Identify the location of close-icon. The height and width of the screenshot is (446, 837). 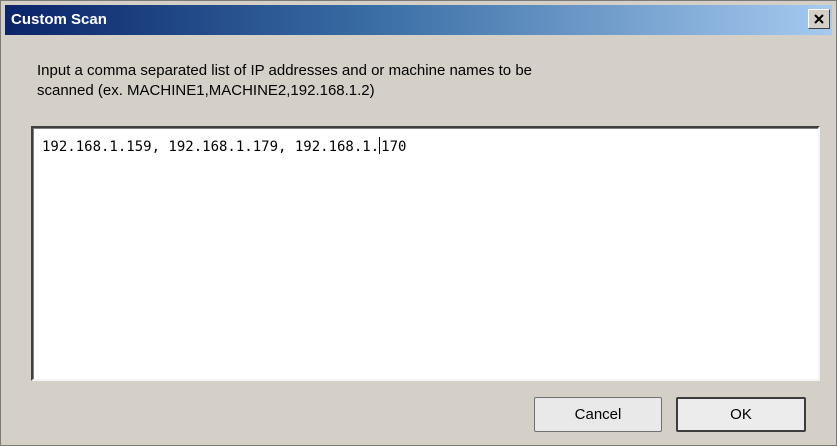
(819, 19).